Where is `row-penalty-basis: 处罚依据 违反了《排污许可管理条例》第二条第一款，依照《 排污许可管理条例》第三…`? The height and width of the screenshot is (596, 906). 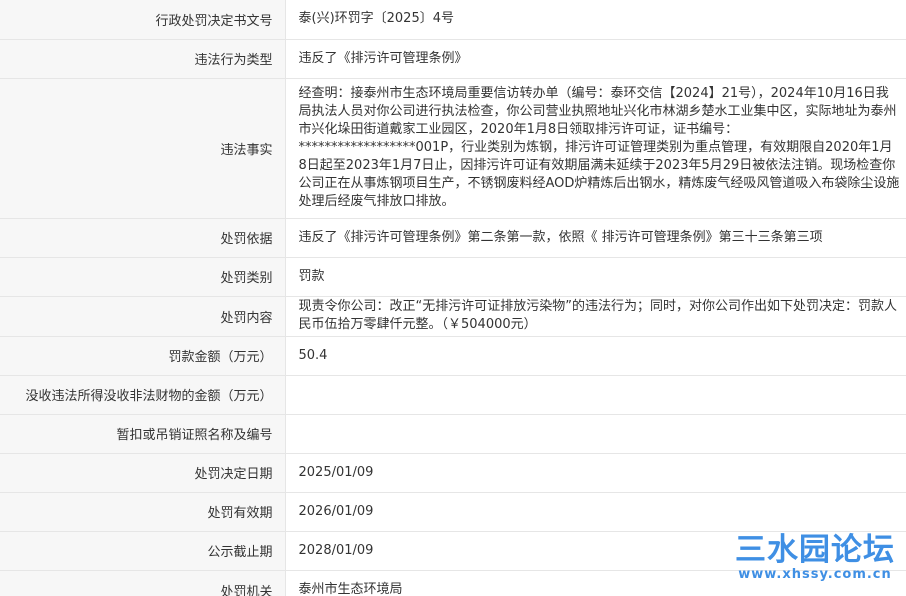 row-penalty-basis: 处罚依据 违反了《排污许可管理条例》第二条第一款，依照《 排污许可管理条例》第三… is located at coordinates (453, 238).